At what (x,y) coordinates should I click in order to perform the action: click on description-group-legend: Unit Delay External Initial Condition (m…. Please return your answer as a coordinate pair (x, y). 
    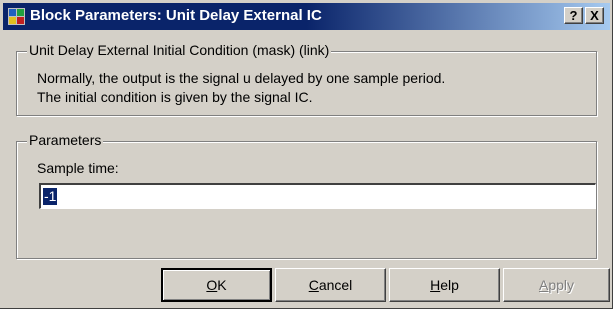
    Looking at the image, I should click on (179, 50).